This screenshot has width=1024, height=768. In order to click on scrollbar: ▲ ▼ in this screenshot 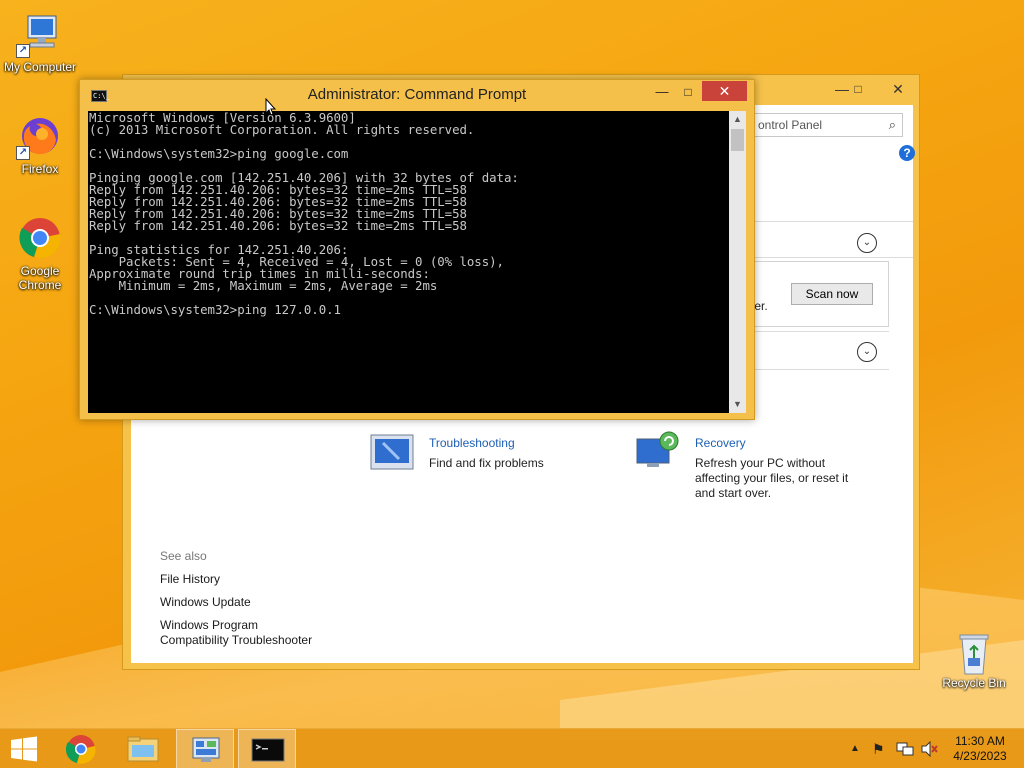, I will do `click(737, 262)`.